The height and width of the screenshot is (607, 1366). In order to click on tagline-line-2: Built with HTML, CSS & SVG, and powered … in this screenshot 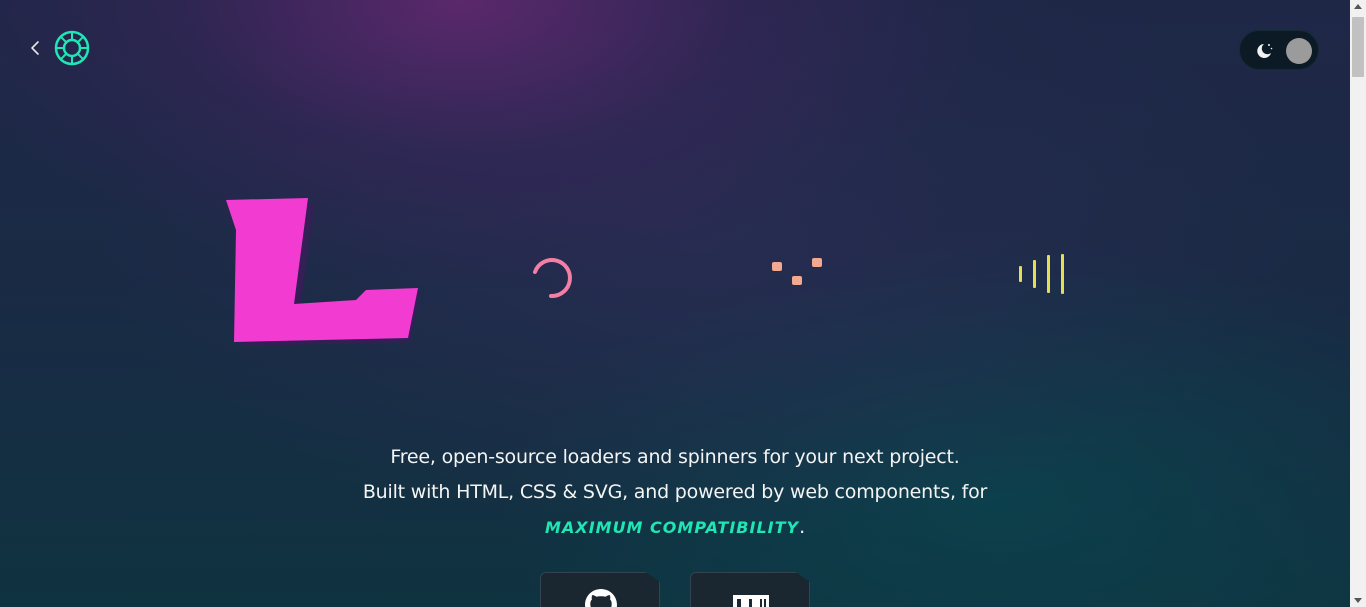, I will do `click(675, 492)`.